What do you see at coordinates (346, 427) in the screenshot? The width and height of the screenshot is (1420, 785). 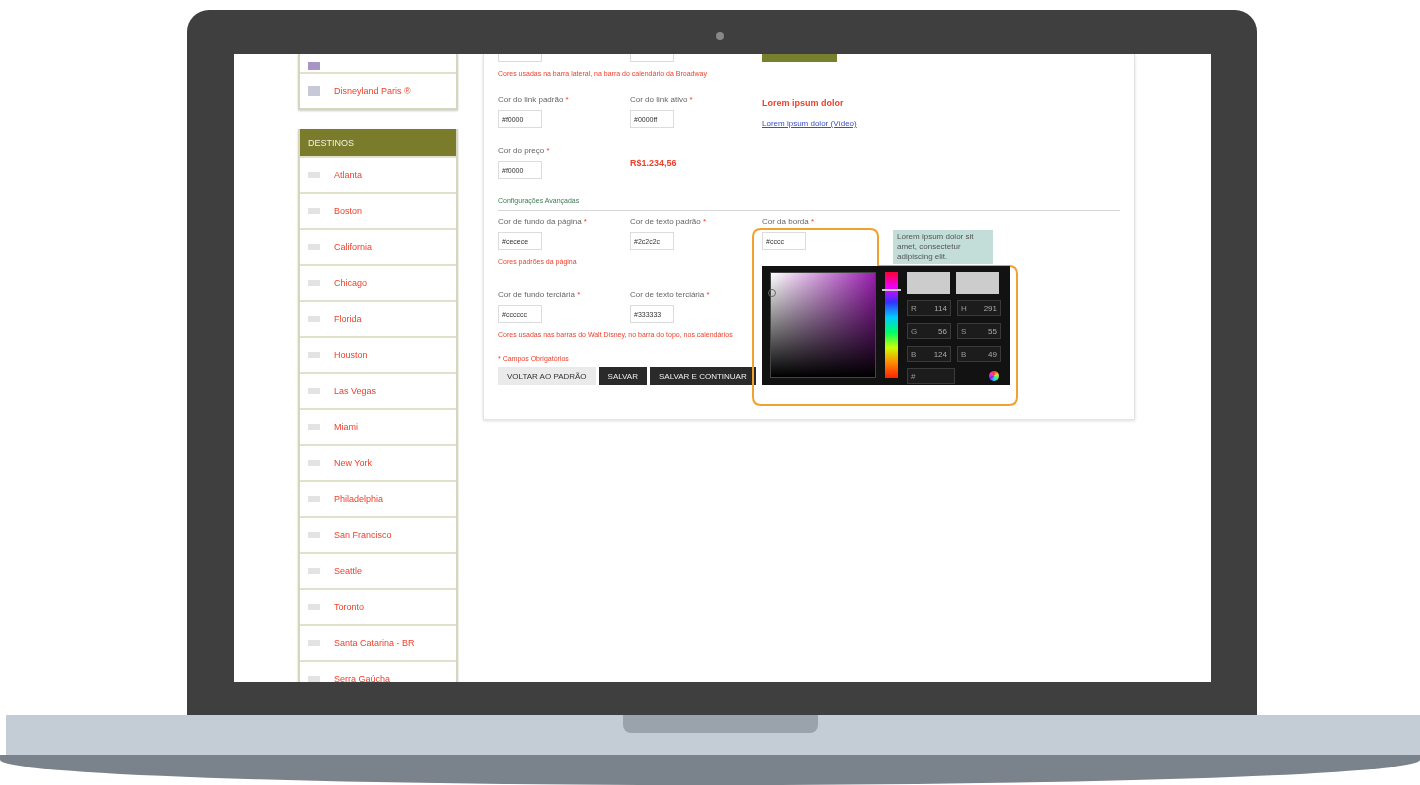 I see `destination-link: Miami` at bounding box center [346, 427].